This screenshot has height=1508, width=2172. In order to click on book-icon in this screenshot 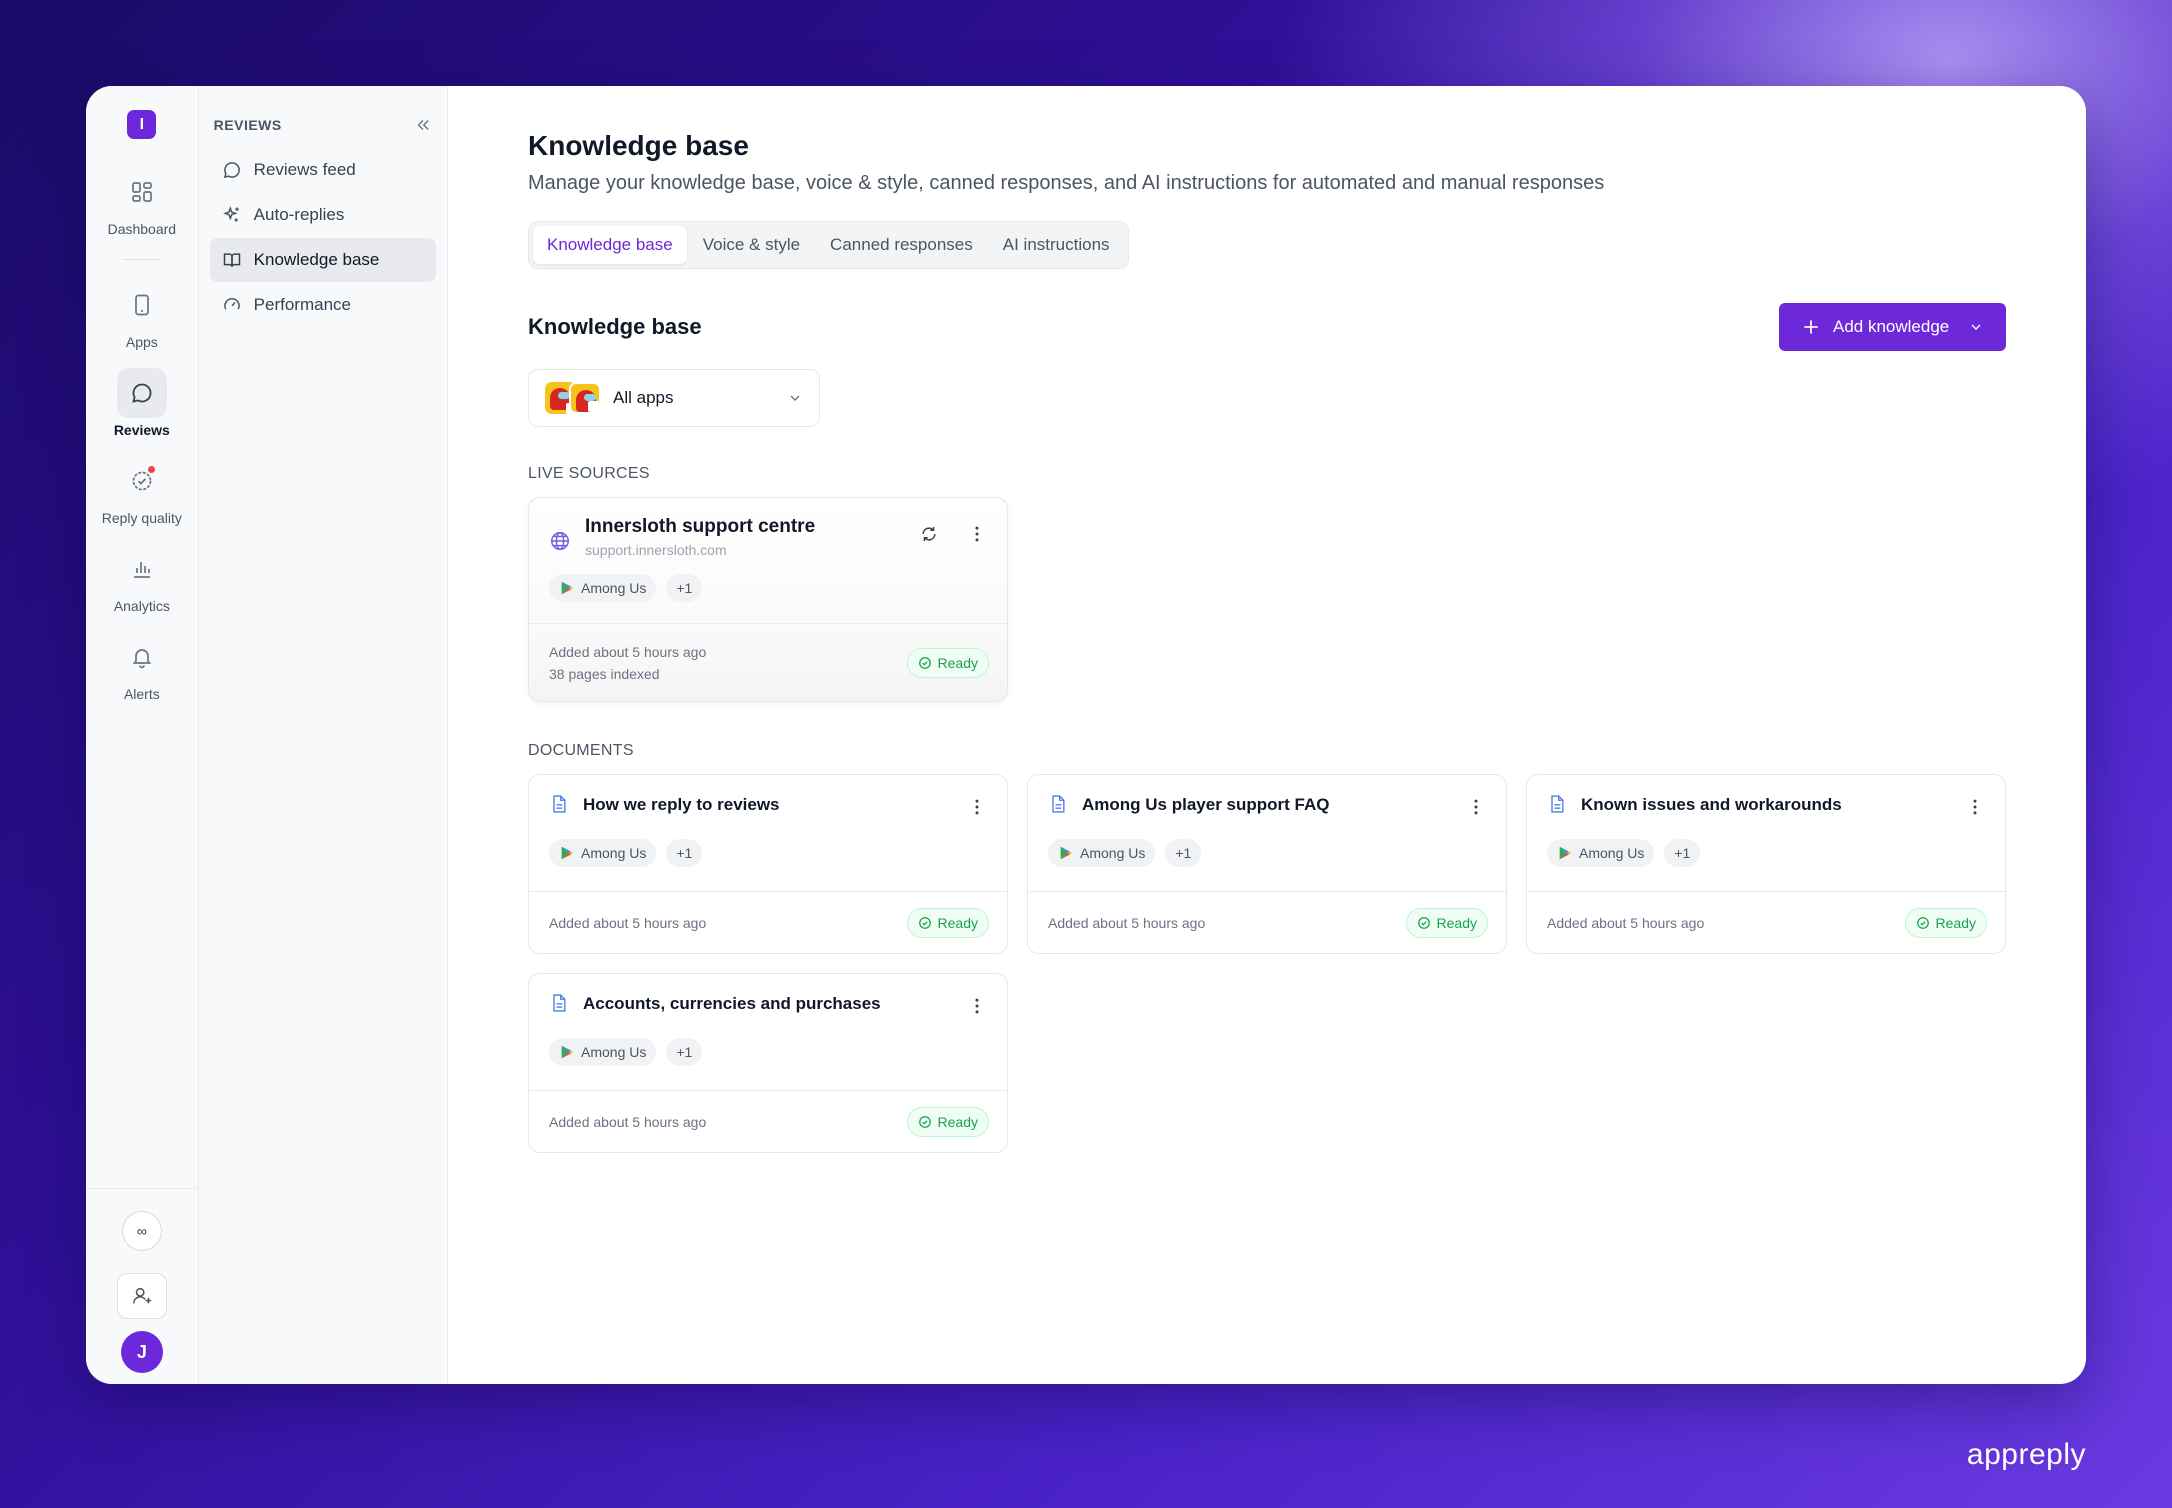, I will do `click(231, 260)`.